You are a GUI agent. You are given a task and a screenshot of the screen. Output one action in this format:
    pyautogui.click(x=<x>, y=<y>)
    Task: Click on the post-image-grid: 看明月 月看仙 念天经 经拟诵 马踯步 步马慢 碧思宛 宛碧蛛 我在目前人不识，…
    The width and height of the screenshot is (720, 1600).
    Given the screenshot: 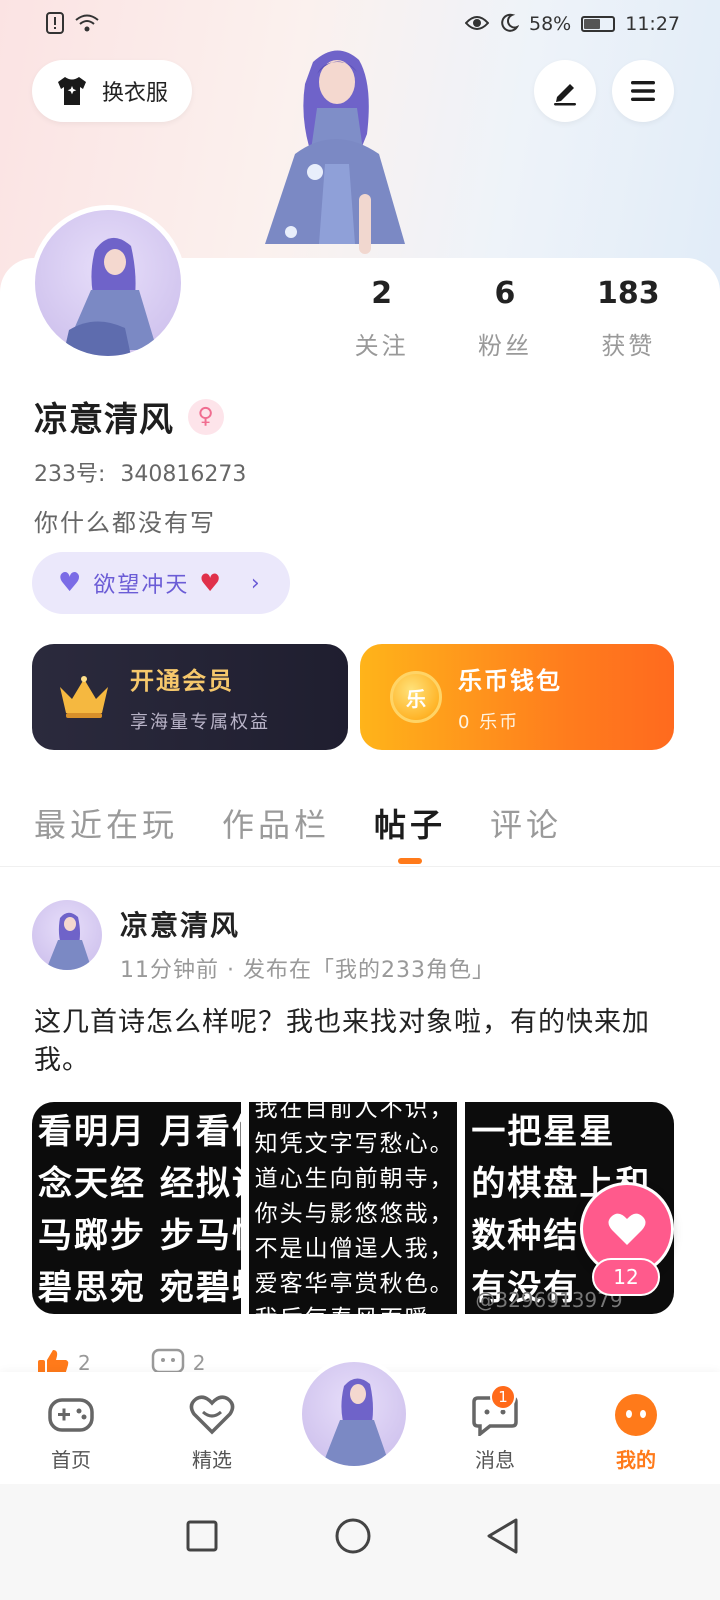 What is the action you would take?
    pyautogui.click(x=353, y=1208)
    